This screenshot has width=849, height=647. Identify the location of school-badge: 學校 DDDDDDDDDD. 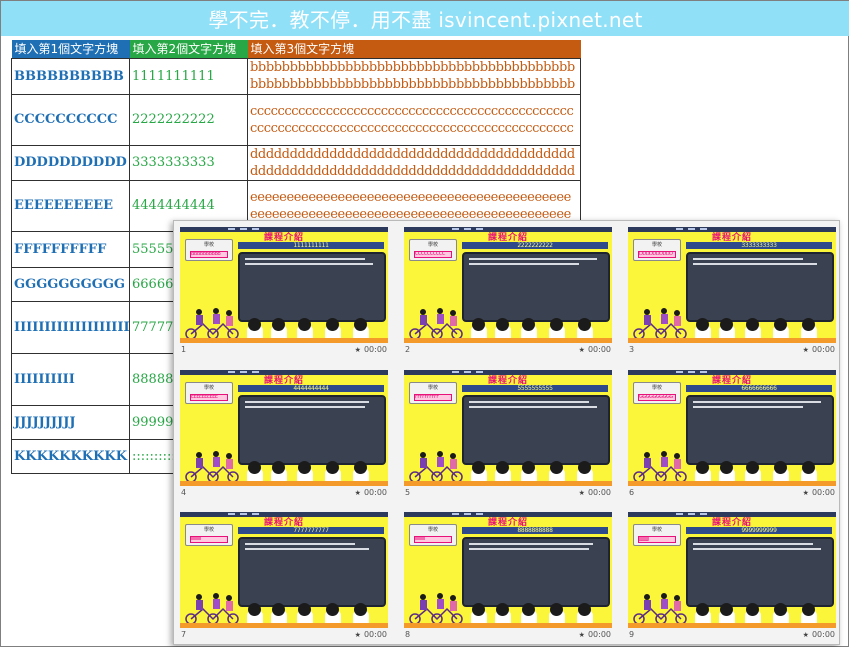
(657, 250).